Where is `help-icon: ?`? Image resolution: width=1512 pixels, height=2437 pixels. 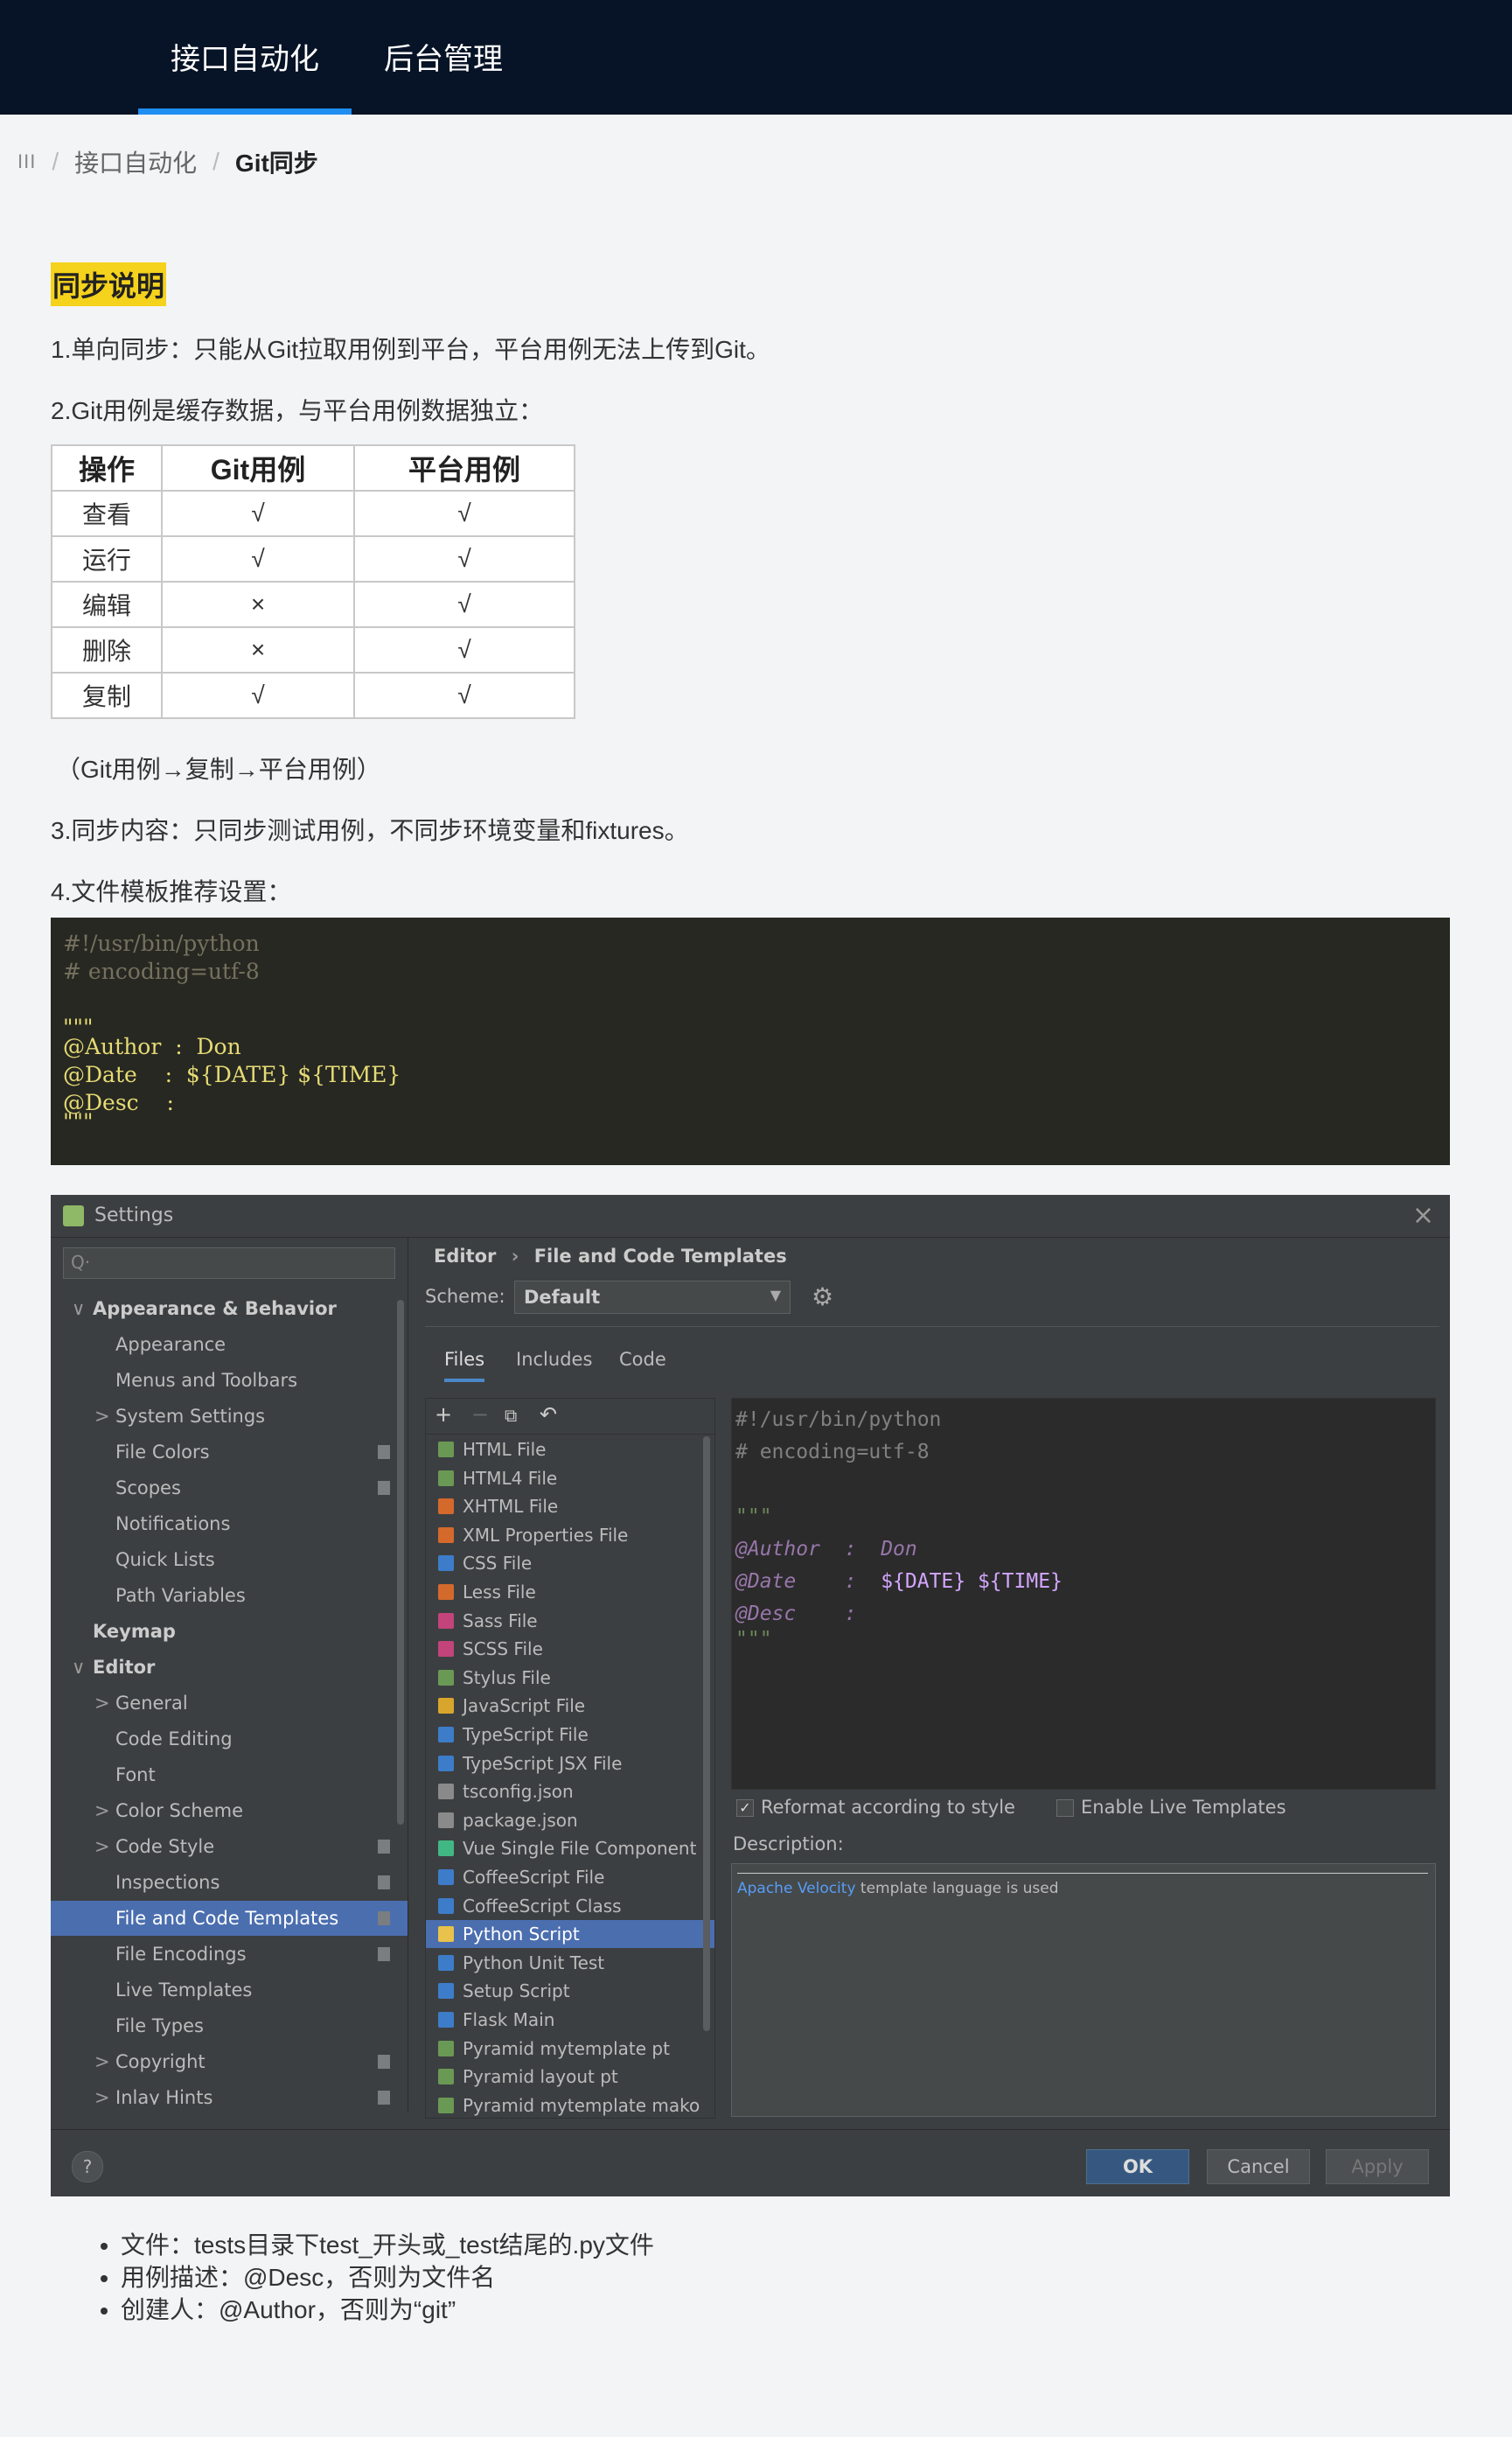
help-icon: ? is located at coordinates (88, 2166).